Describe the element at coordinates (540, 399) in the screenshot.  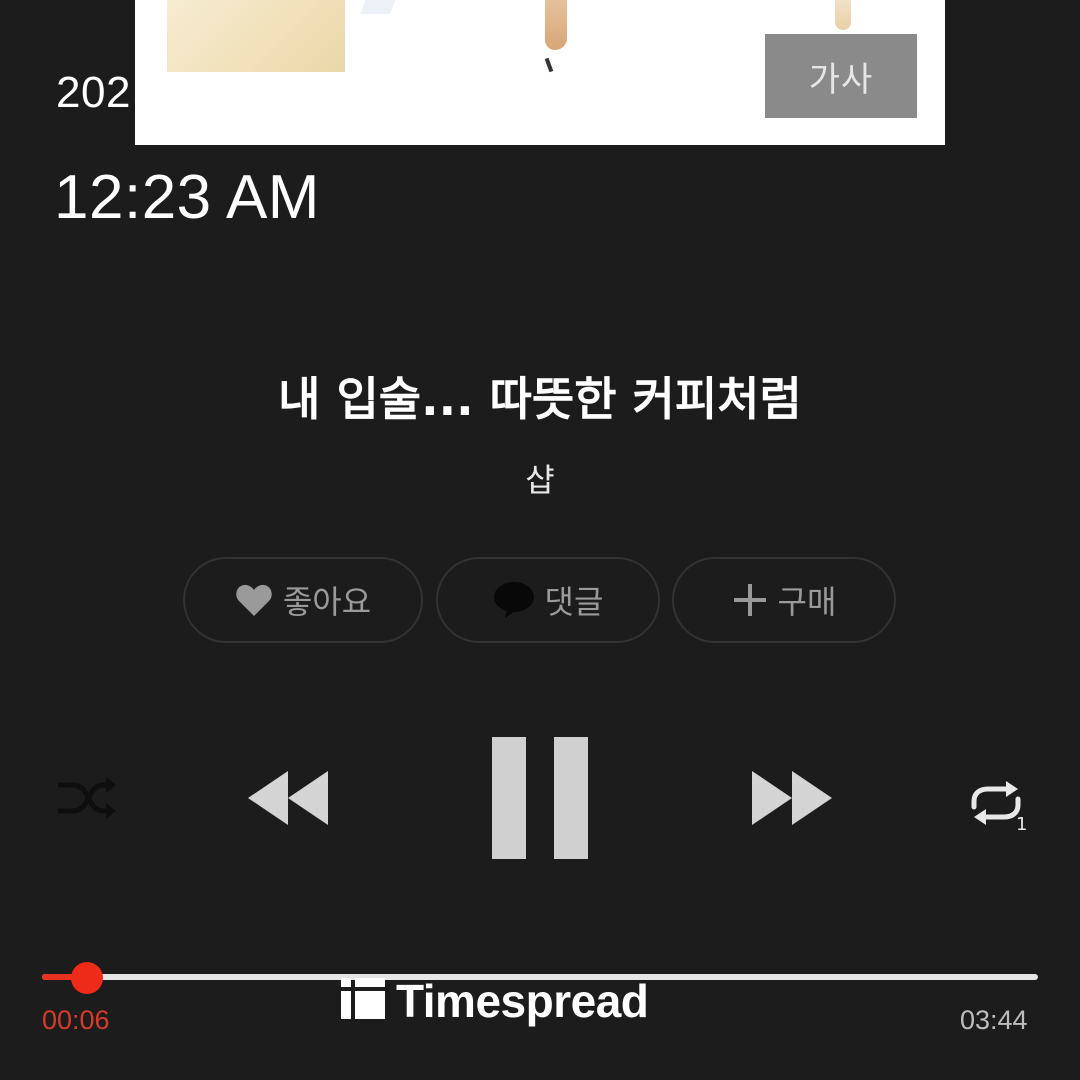
I see `song-title: 내 입술... 따뜻한 커피처럼` at that location.